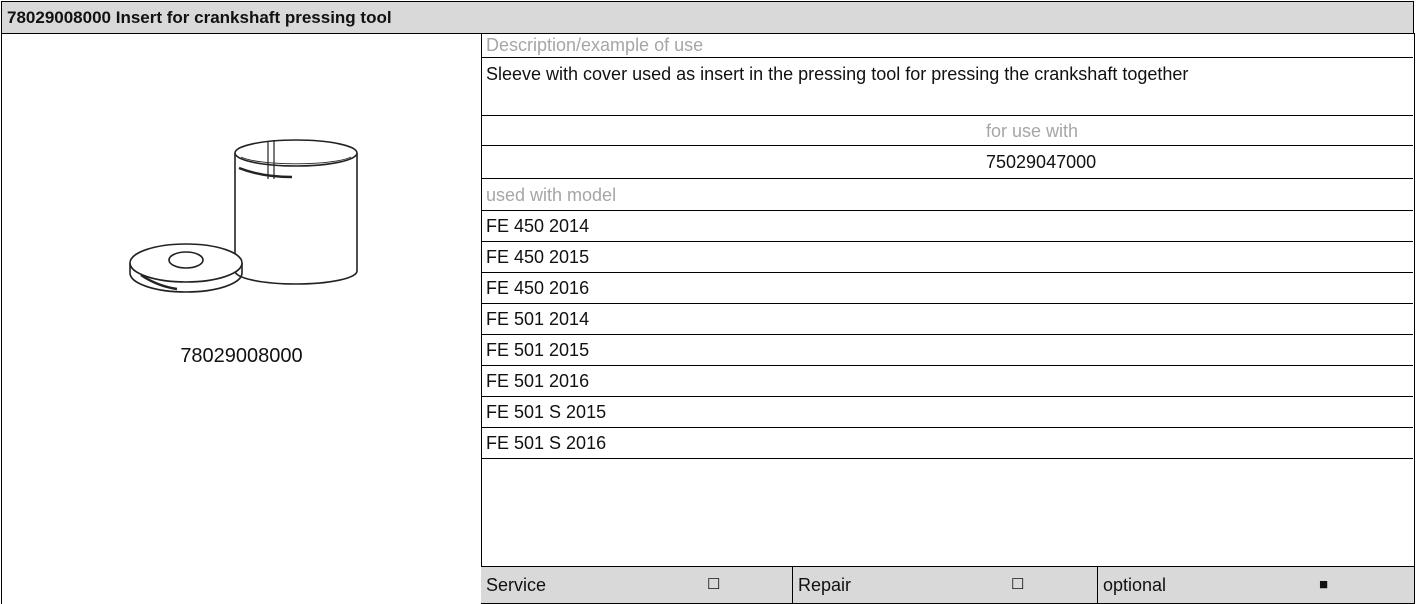 The image size is (1417, 604). Describe the element at coordinates (947, 257) in the screenshot. I see `model-row: FE 450 2015` at that location.